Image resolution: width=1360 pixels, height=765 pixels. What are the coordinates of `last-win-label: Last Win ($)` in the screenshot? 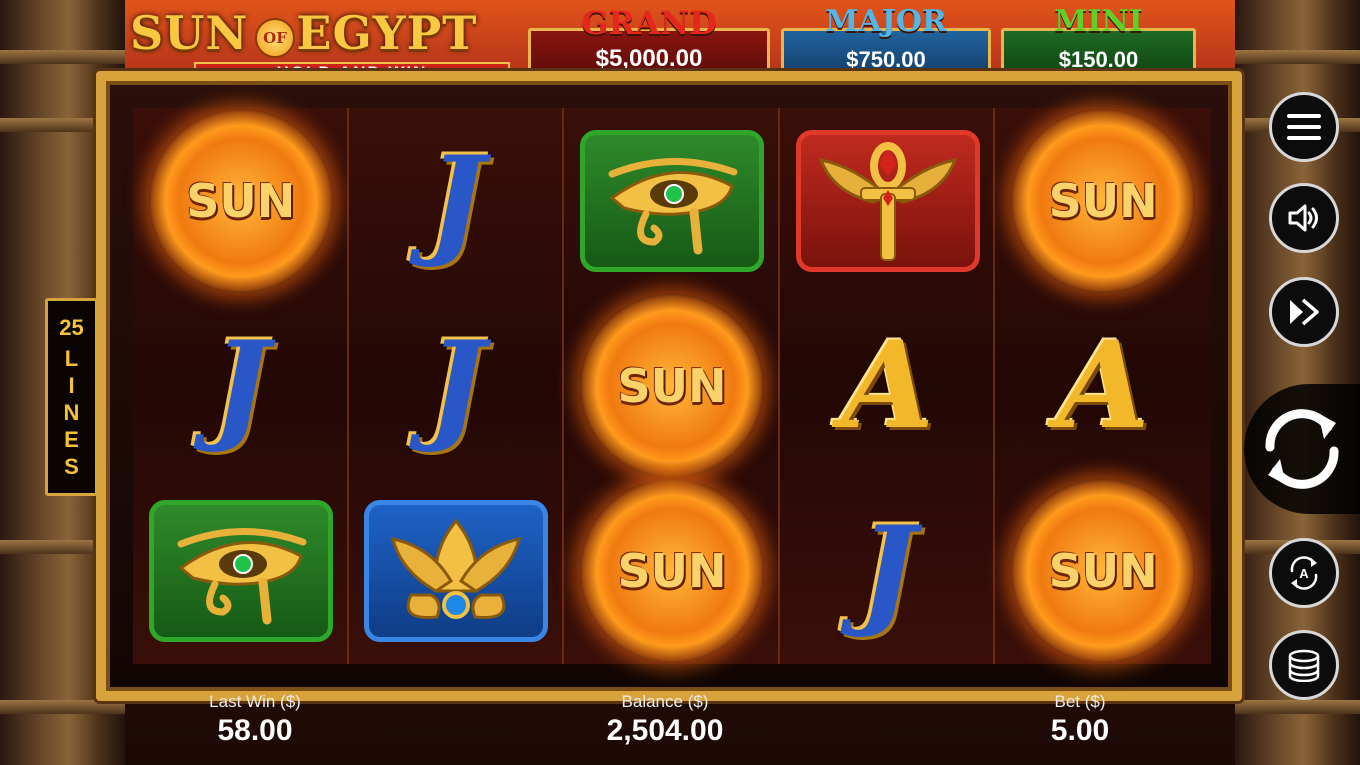 It's located at (255, 701).